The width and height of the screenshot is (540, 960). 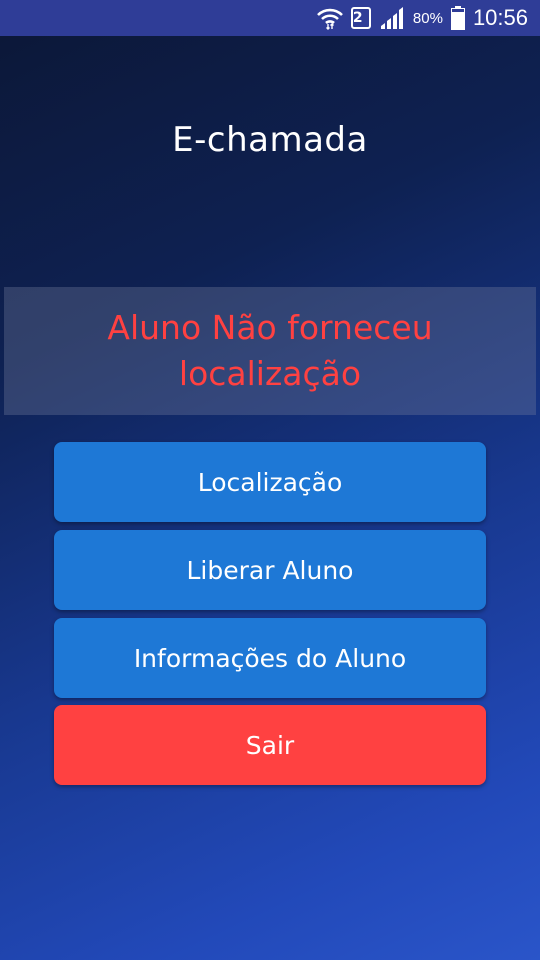 What do you see at coordinates (500, 17) in the screenshot?
I see `clock: 10:56` at bounding box center [500, 17].